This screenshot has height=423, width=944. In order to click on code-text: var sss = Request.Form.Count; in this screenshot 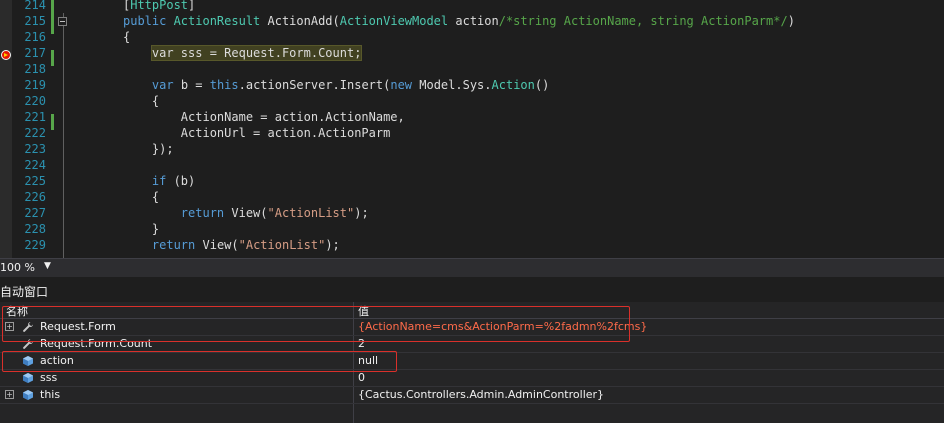, I will do `click(243, 53)`.